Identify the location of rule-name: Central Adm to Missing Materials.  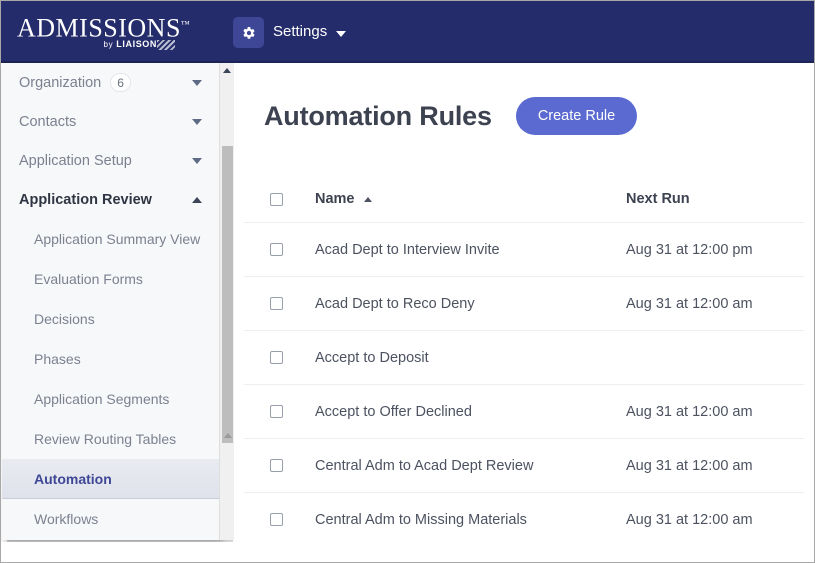
(421, 519).